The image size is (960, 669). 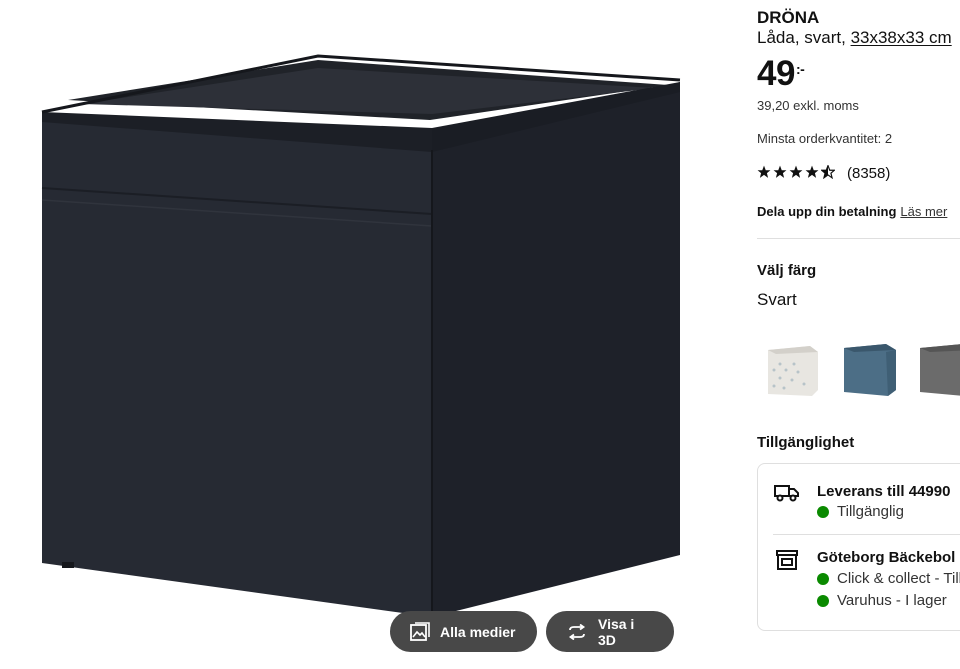 What do you see at coordinates (800, 69) in the screenshot?
I see `price-suffix: :-` at bounding box center [800, 69].